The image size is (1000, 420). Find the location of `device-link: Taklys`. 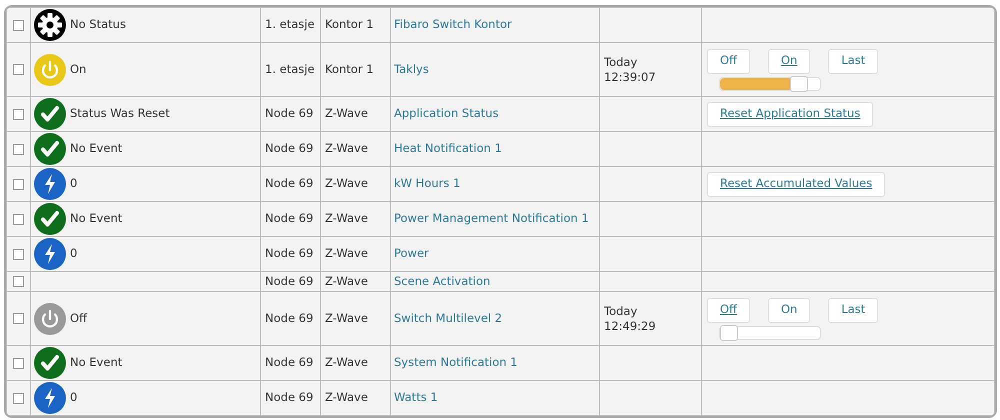

device-link: Taklys is located at coordinates (411, 69).